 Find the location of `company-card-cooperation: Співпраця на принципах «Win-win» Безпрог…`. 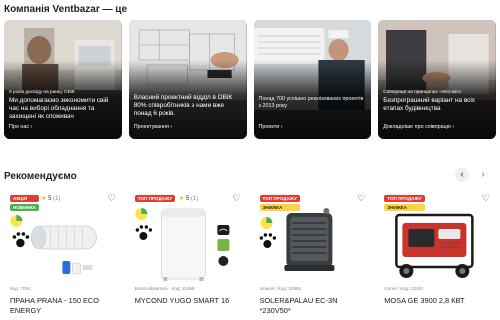

company-card-cooperation: Співпраця на принципах «Win-win» Безпрог… is located at coordinates (437, 79).